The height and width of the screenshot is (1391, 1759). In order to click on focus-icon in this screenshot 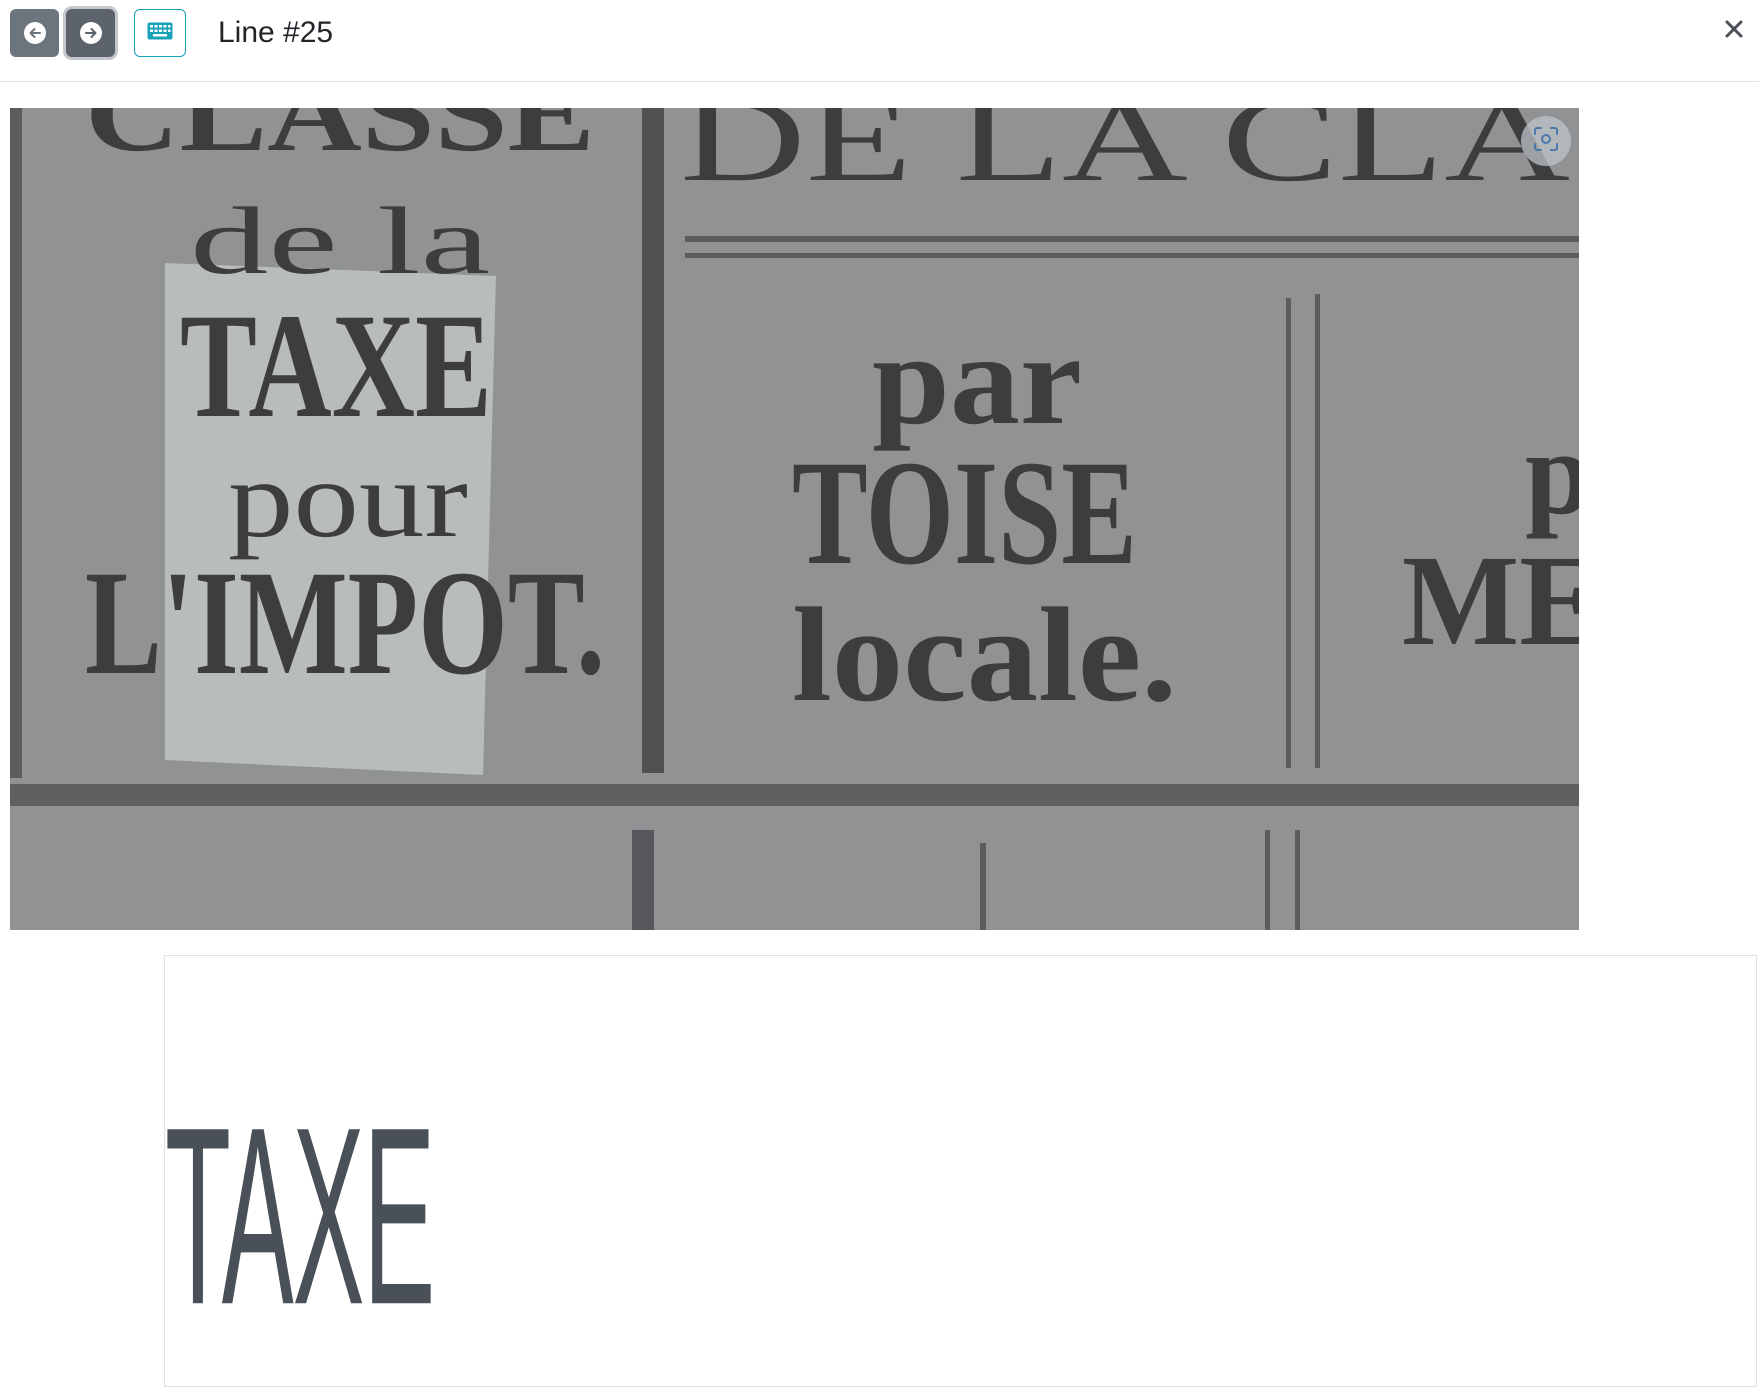, I will do `click(1546, 141)`.